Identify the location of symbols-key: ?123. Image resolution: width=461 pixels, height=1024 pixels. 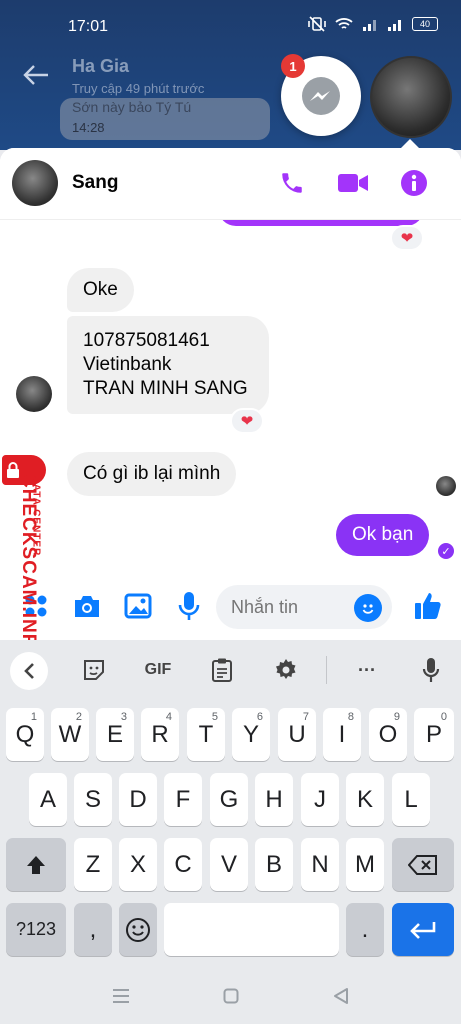
(36, 929).